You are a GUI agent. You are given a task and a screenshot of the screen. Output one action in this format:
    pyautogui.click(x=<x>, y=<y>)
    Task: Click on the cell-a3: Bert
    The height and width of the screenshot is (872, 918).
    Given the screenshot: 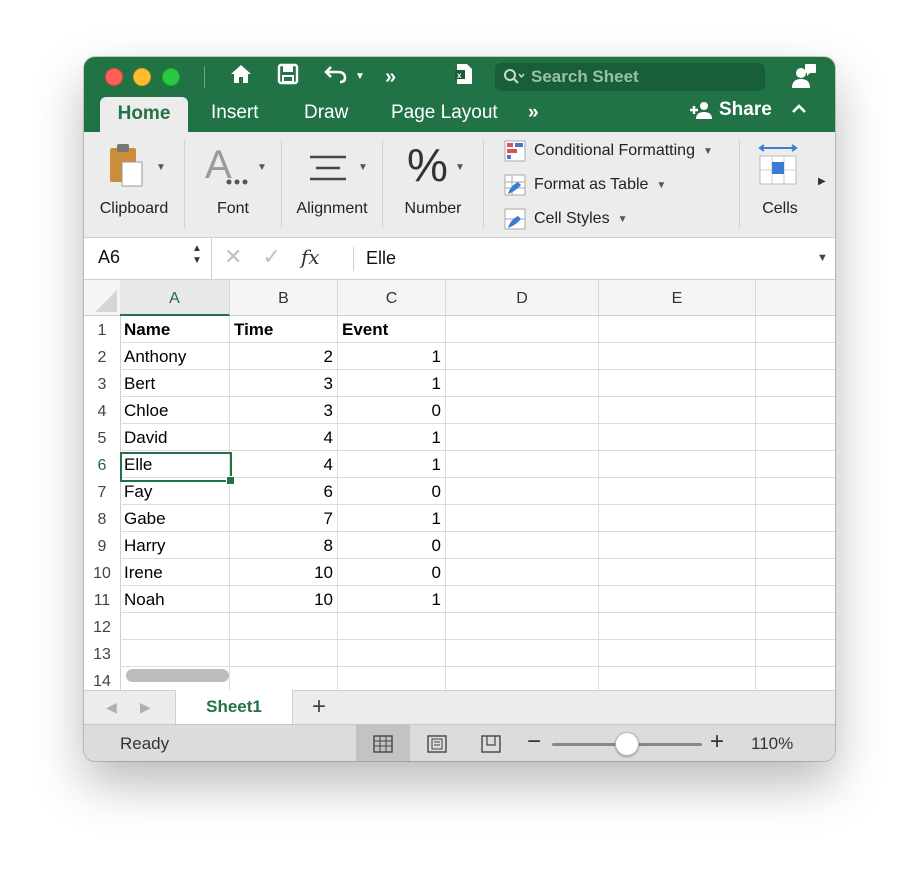 What is the action you would take?
    pyautogui.click(x=175, y=383)
    